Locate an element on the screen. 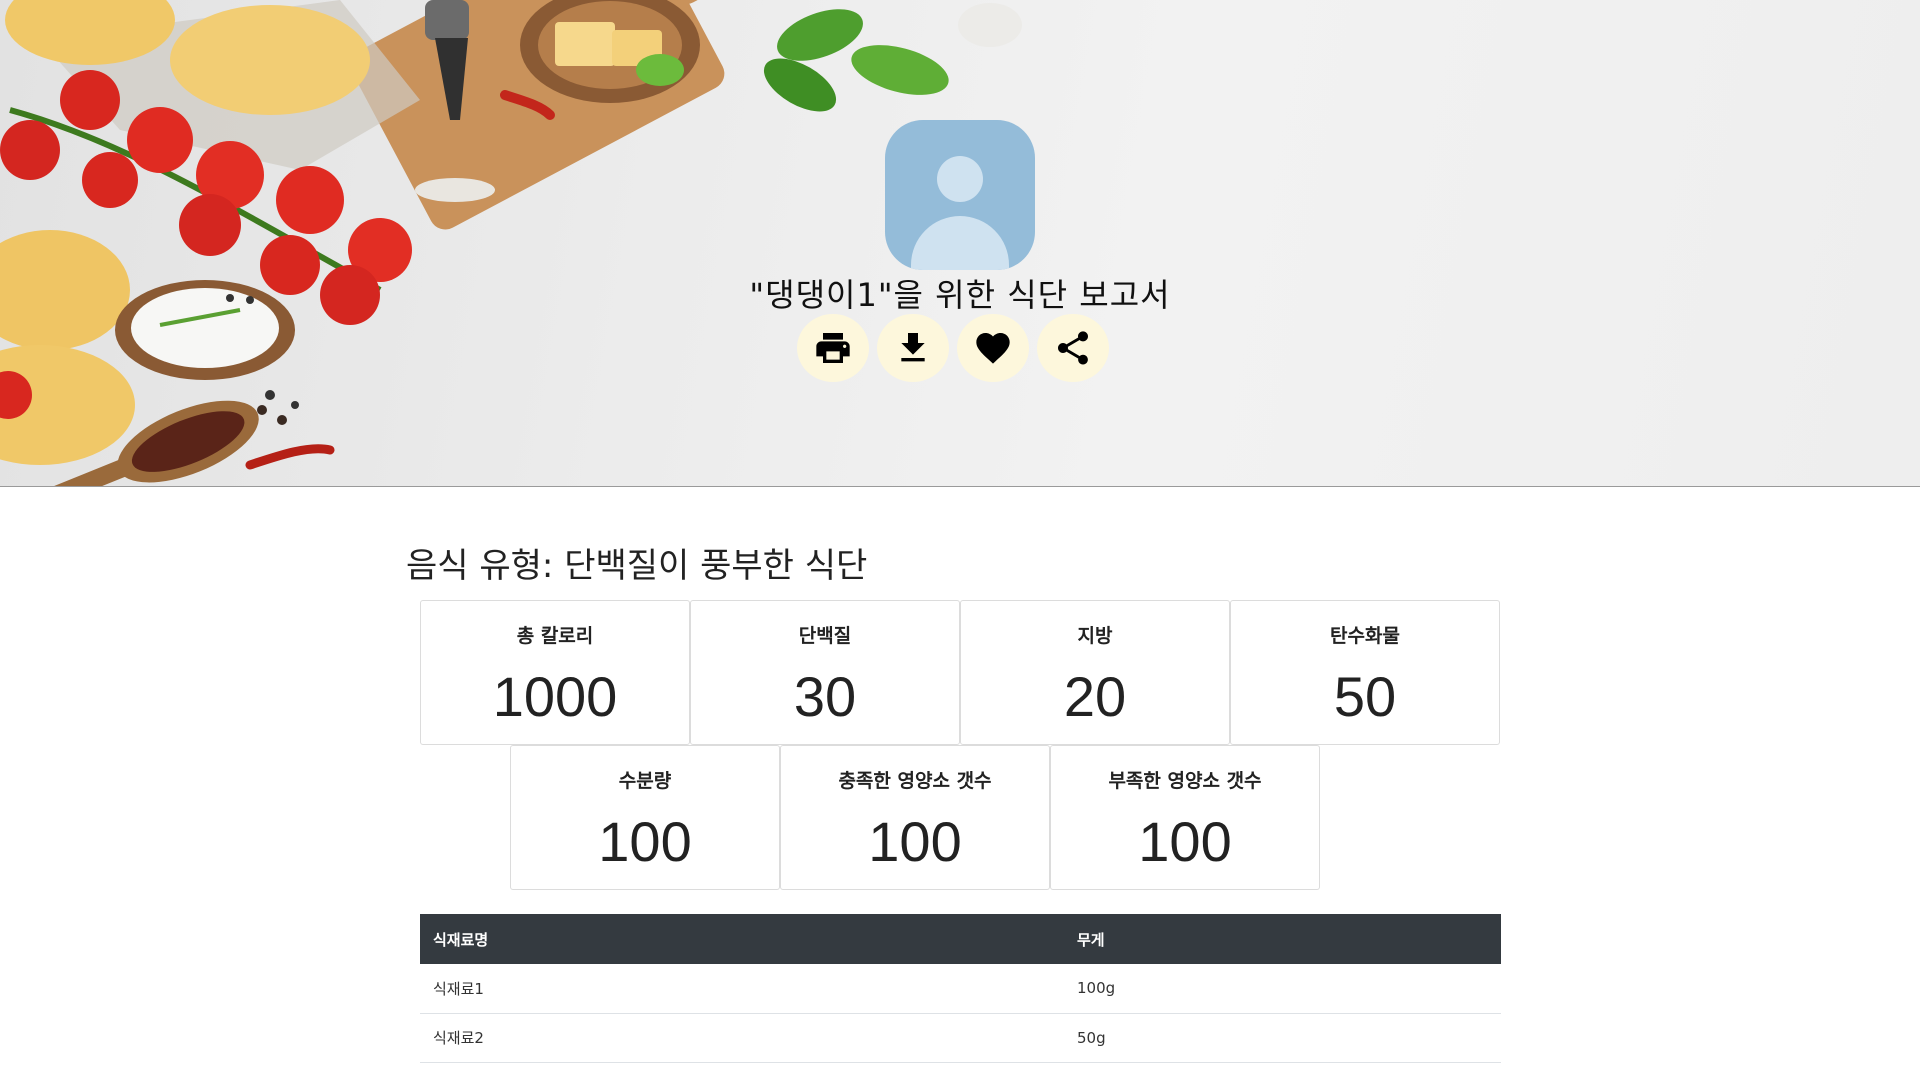  stat-label: 총 칼로리 is located at coordinates (555, 636).